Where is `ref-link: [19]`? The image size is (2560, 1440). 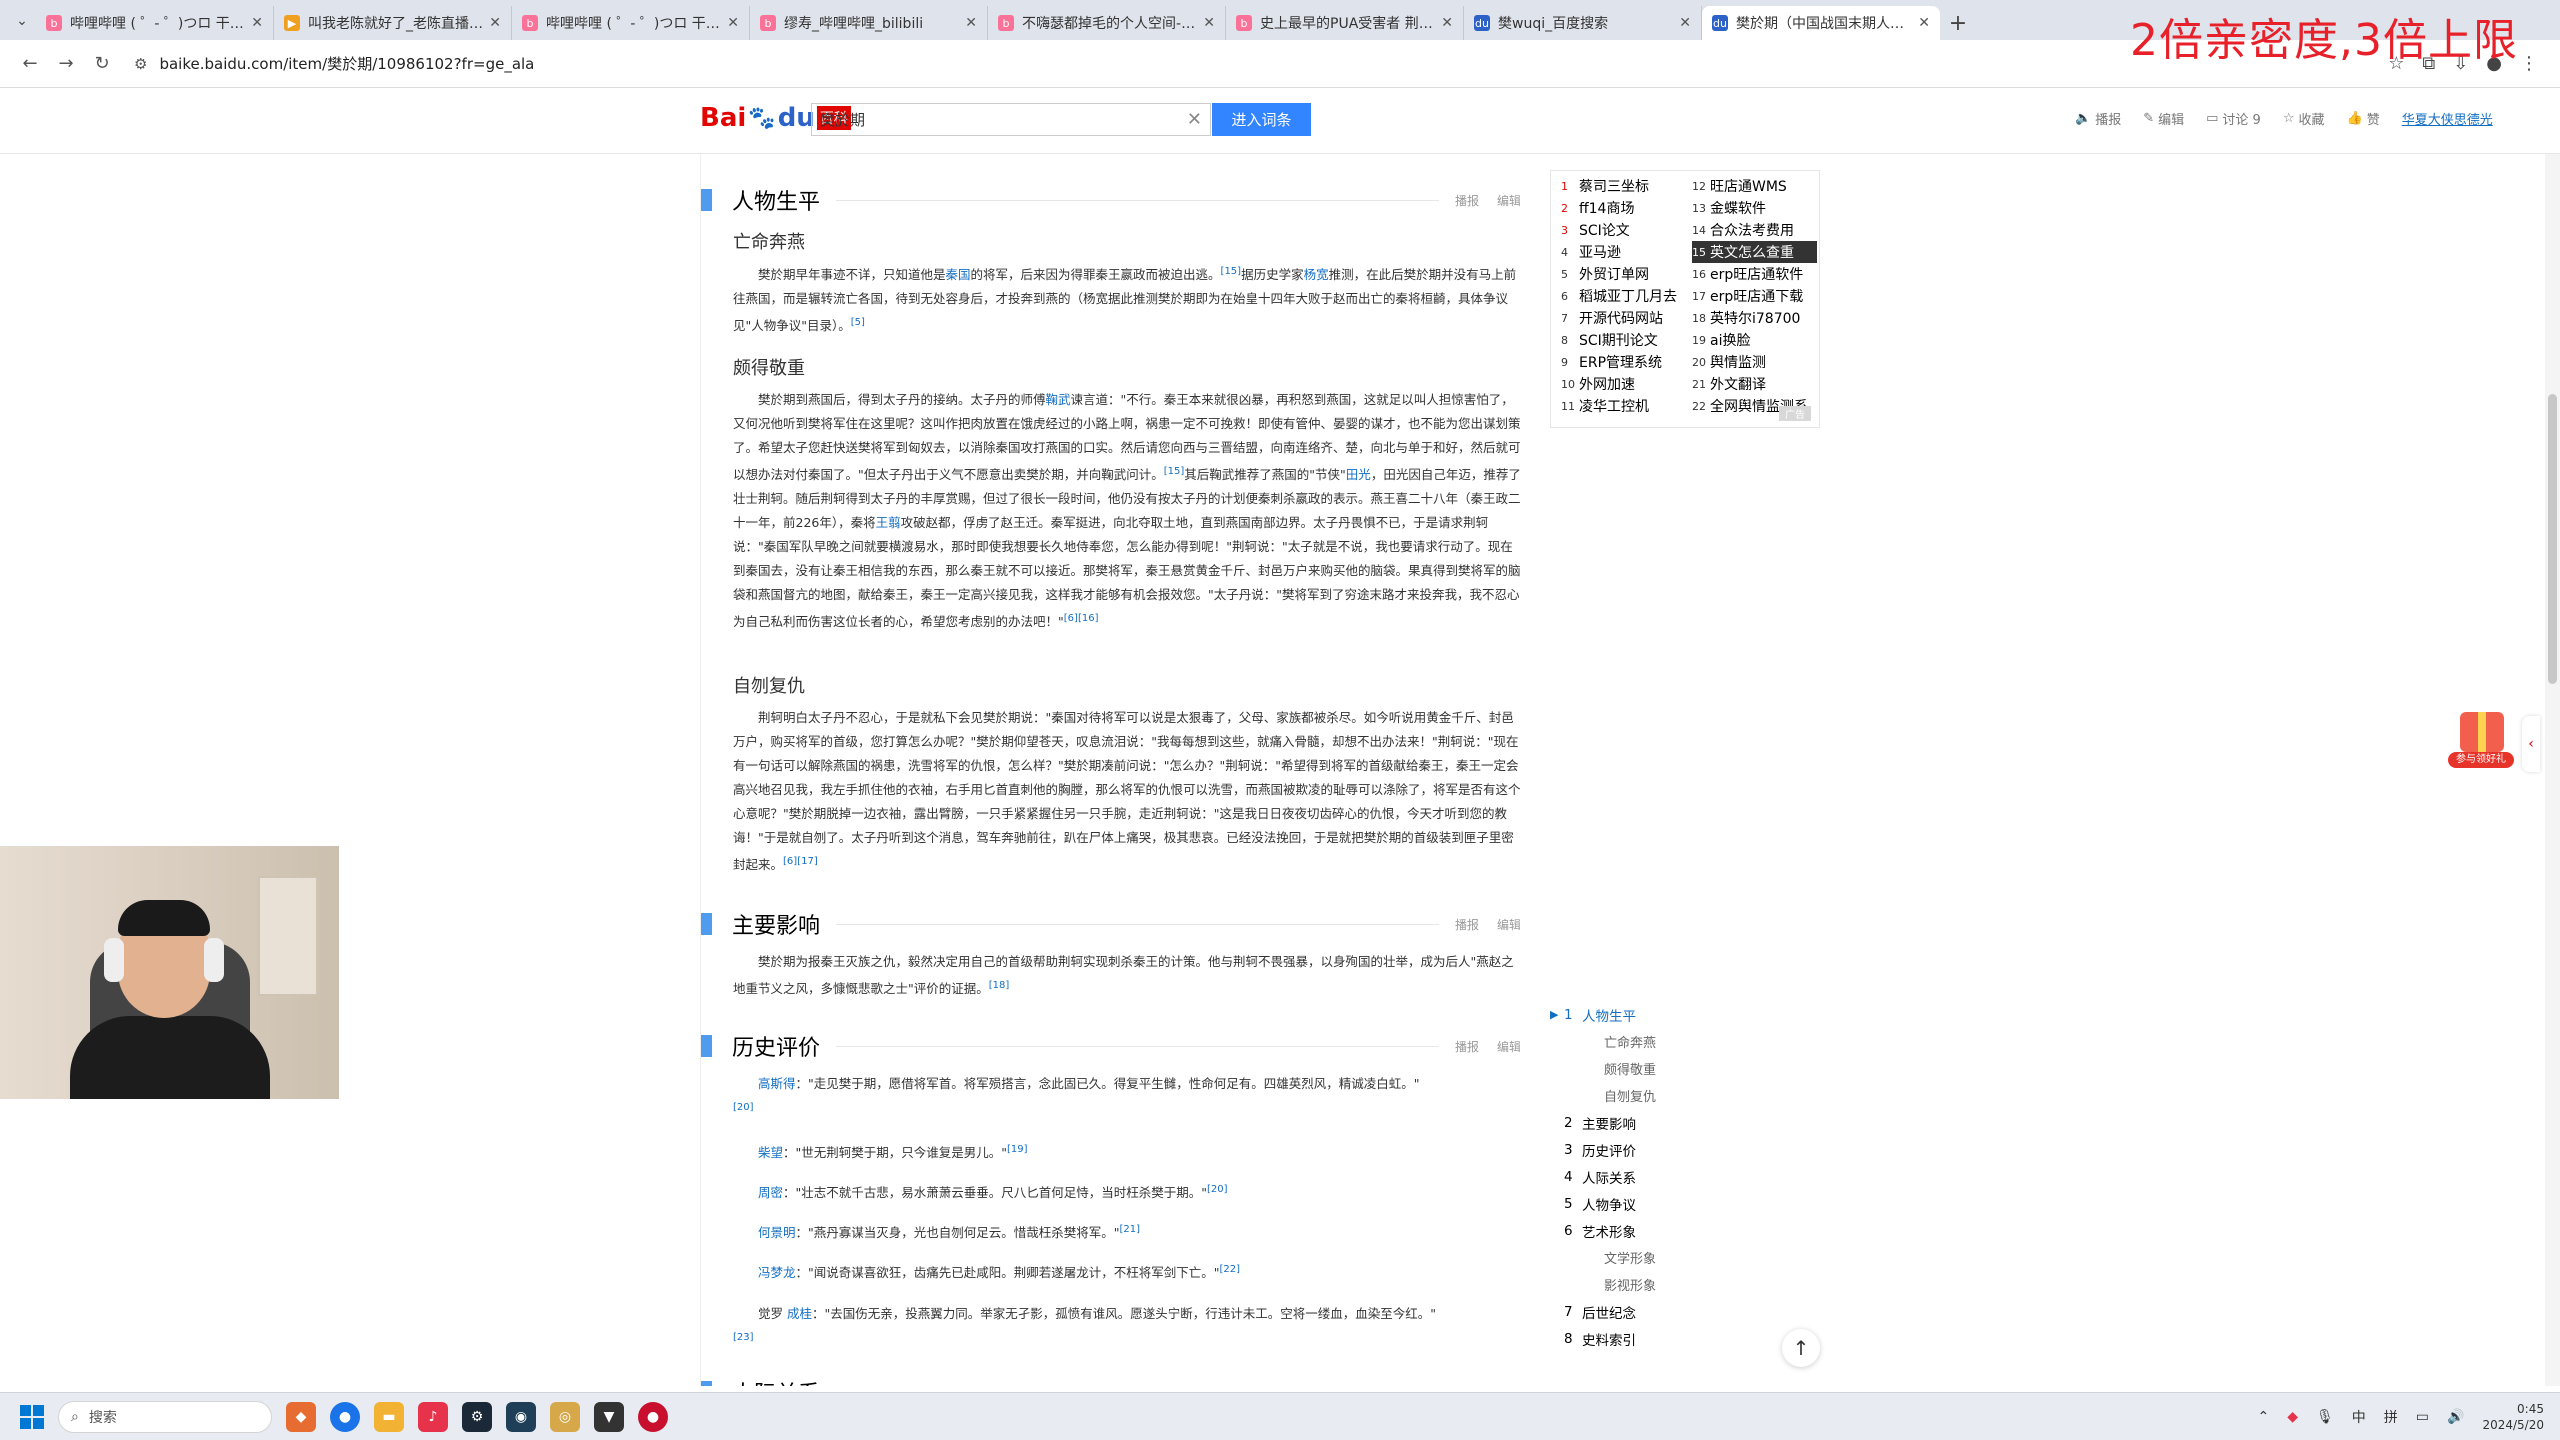
ref-link: [19] is located at coordinates (1017, 1149).